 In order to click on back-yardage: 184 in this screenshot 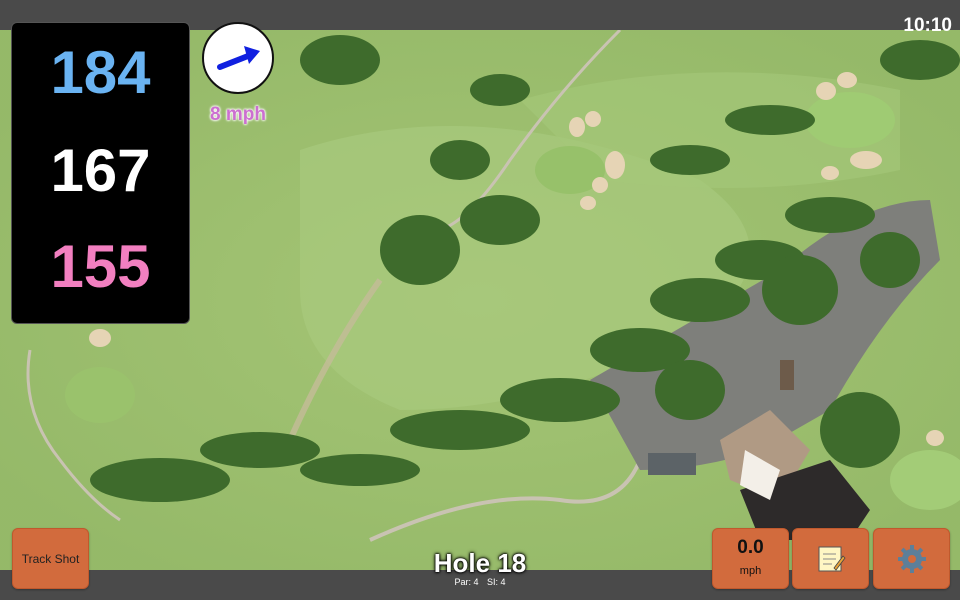, I will do `click(100, 72)`.